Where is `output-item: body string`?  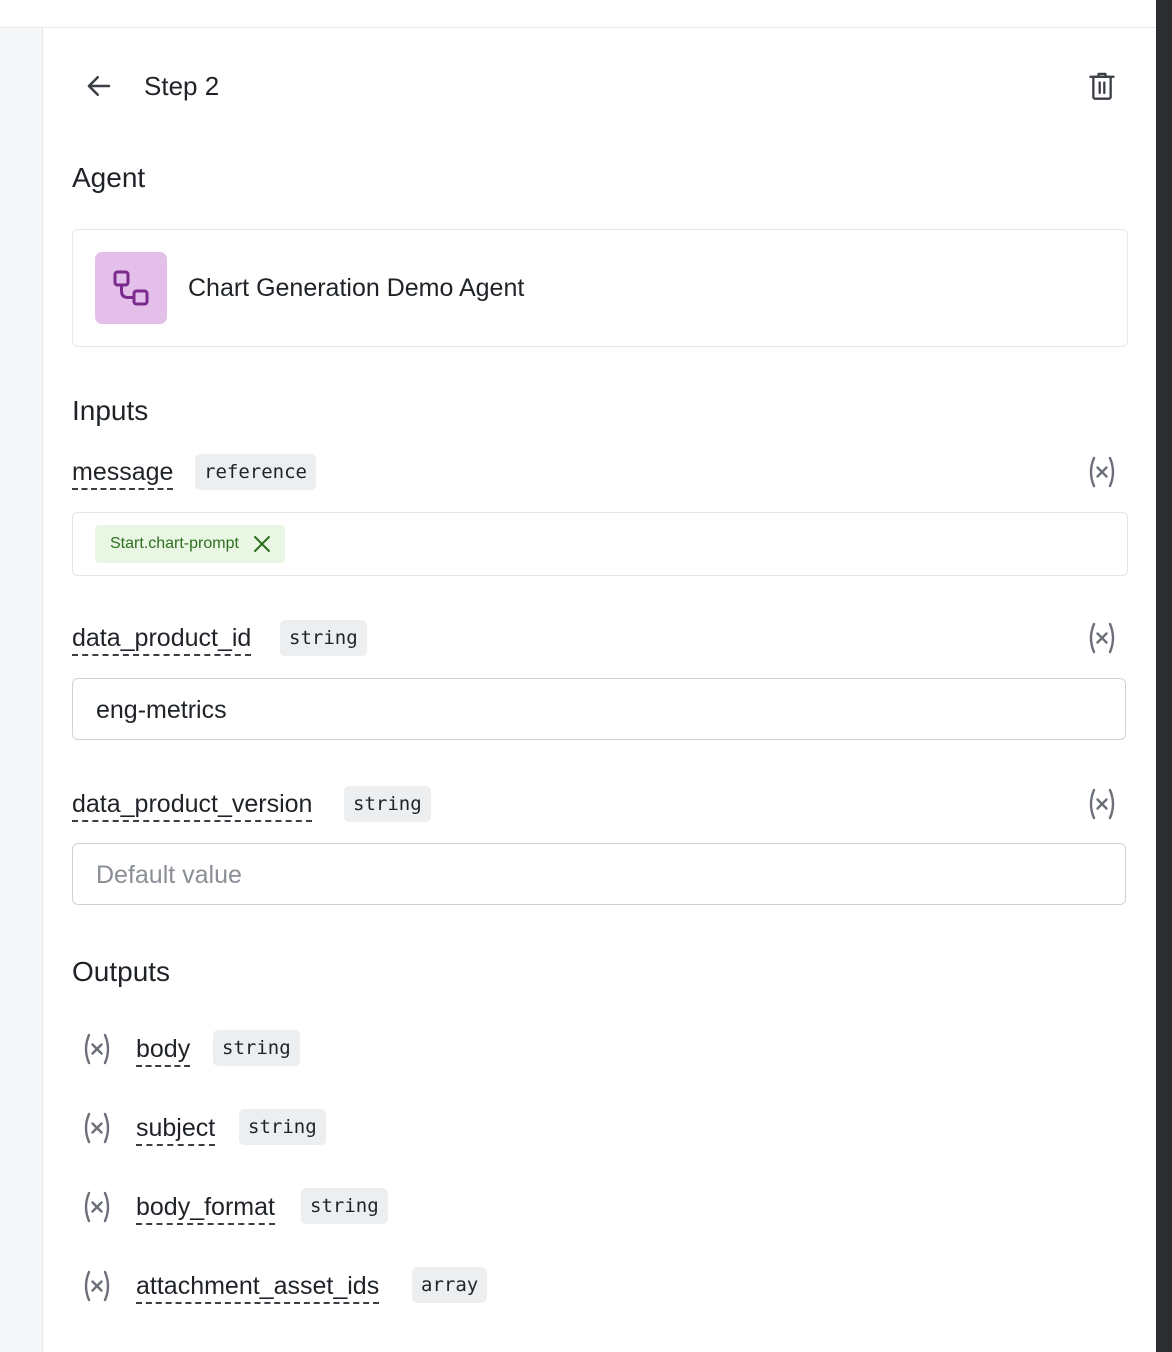
output-item: body string is located at coordinates (372, 1050).